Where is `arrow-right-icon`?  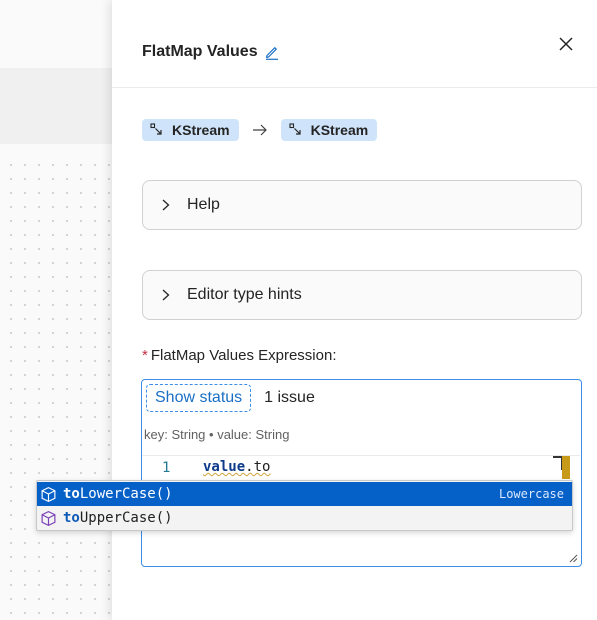 arrow-right-icon is located at coordinates (259, 130).